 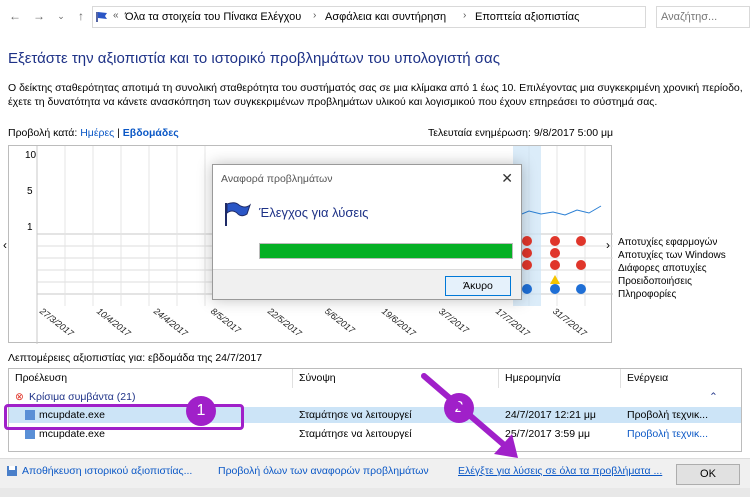 What do you see at coordinates (708, 474) in the screenshot?
I see `ok-button: OK` at bounding box center [708, 474].